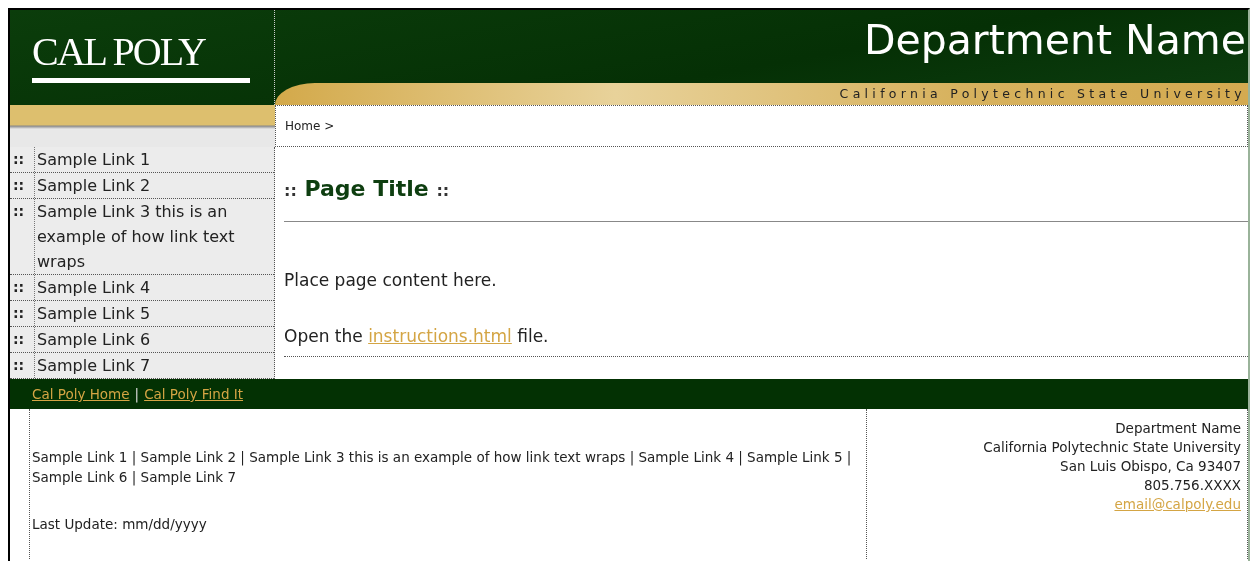 Image resolution: width=1253 pixels, height=561 pixels. I want to click on address-line: California Polytechnic State University, so click(1111, 447).